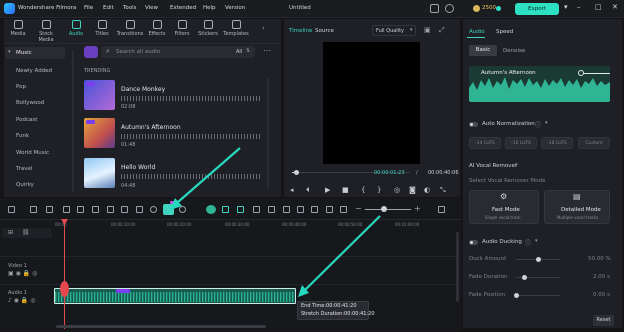 The height and width of the screenshot is (332, 624). I want to click on arrow-to-stretch-tool, so click(209, 175).